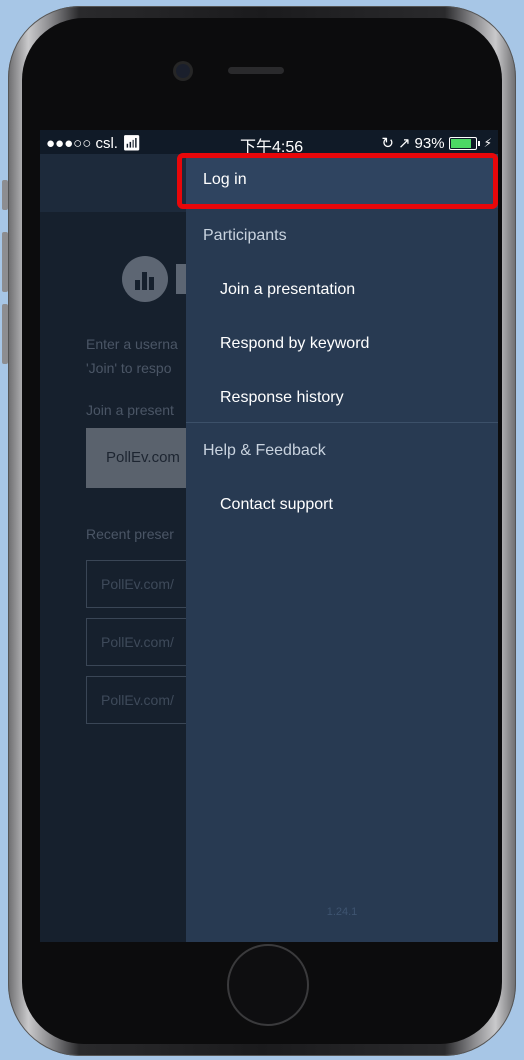  What do you see at coordinates (5, 195) in the screenshot?
I see `mute-switch` at bounding box center [5, 195].